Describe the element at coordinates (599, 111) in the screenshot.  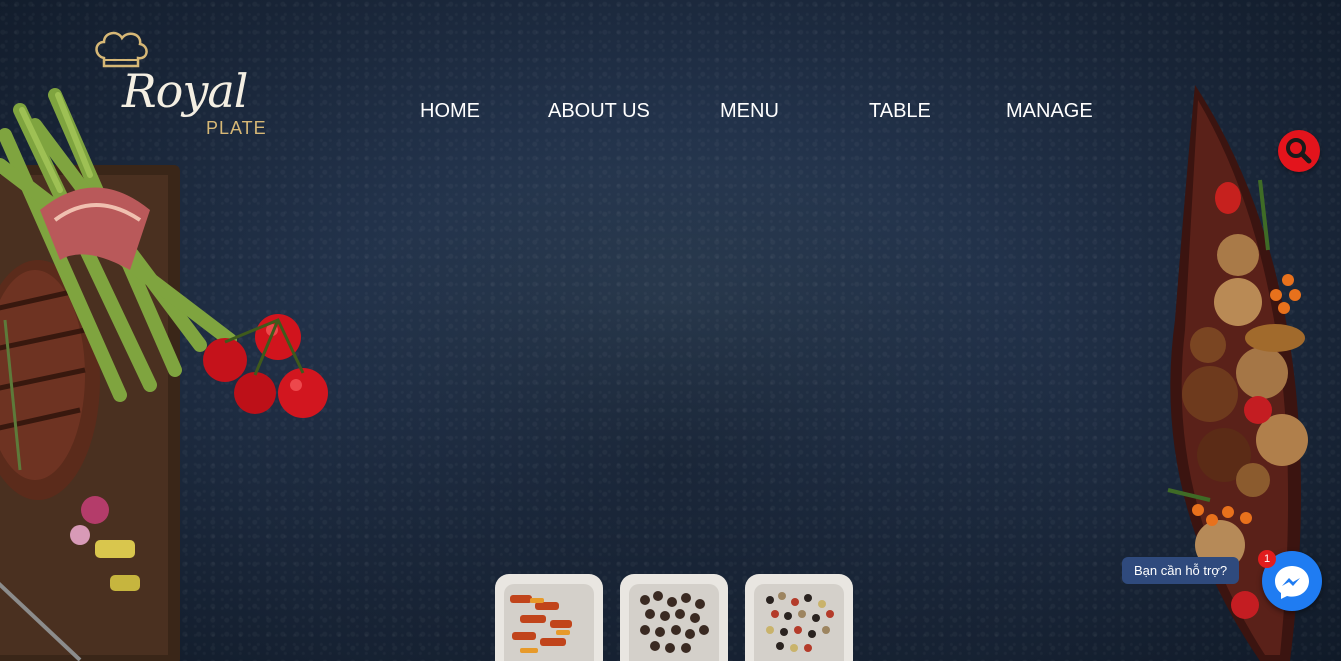
I see `nav-item-about-us: ABOUT US` at that location.